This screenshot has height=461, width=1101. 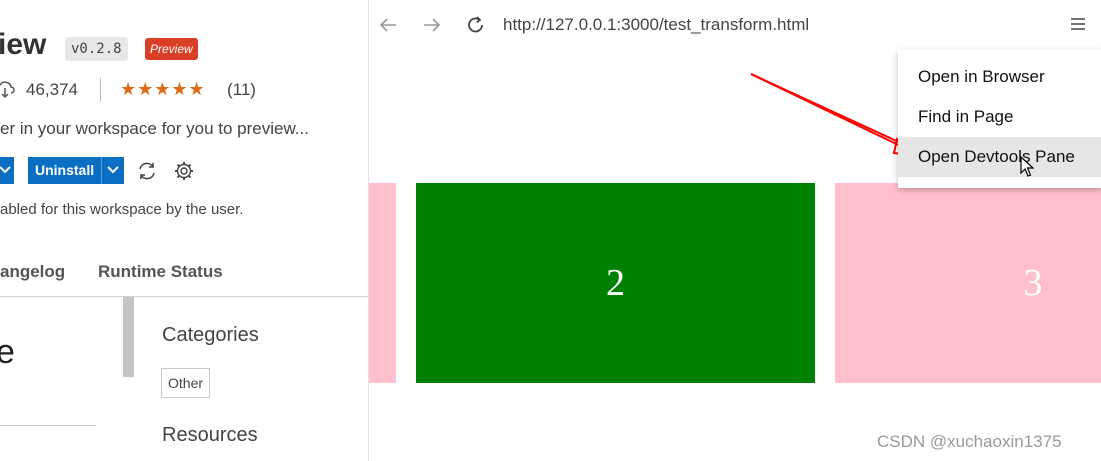 I want to click on uninstall-dropdown-button, so click(x=112, y=170).